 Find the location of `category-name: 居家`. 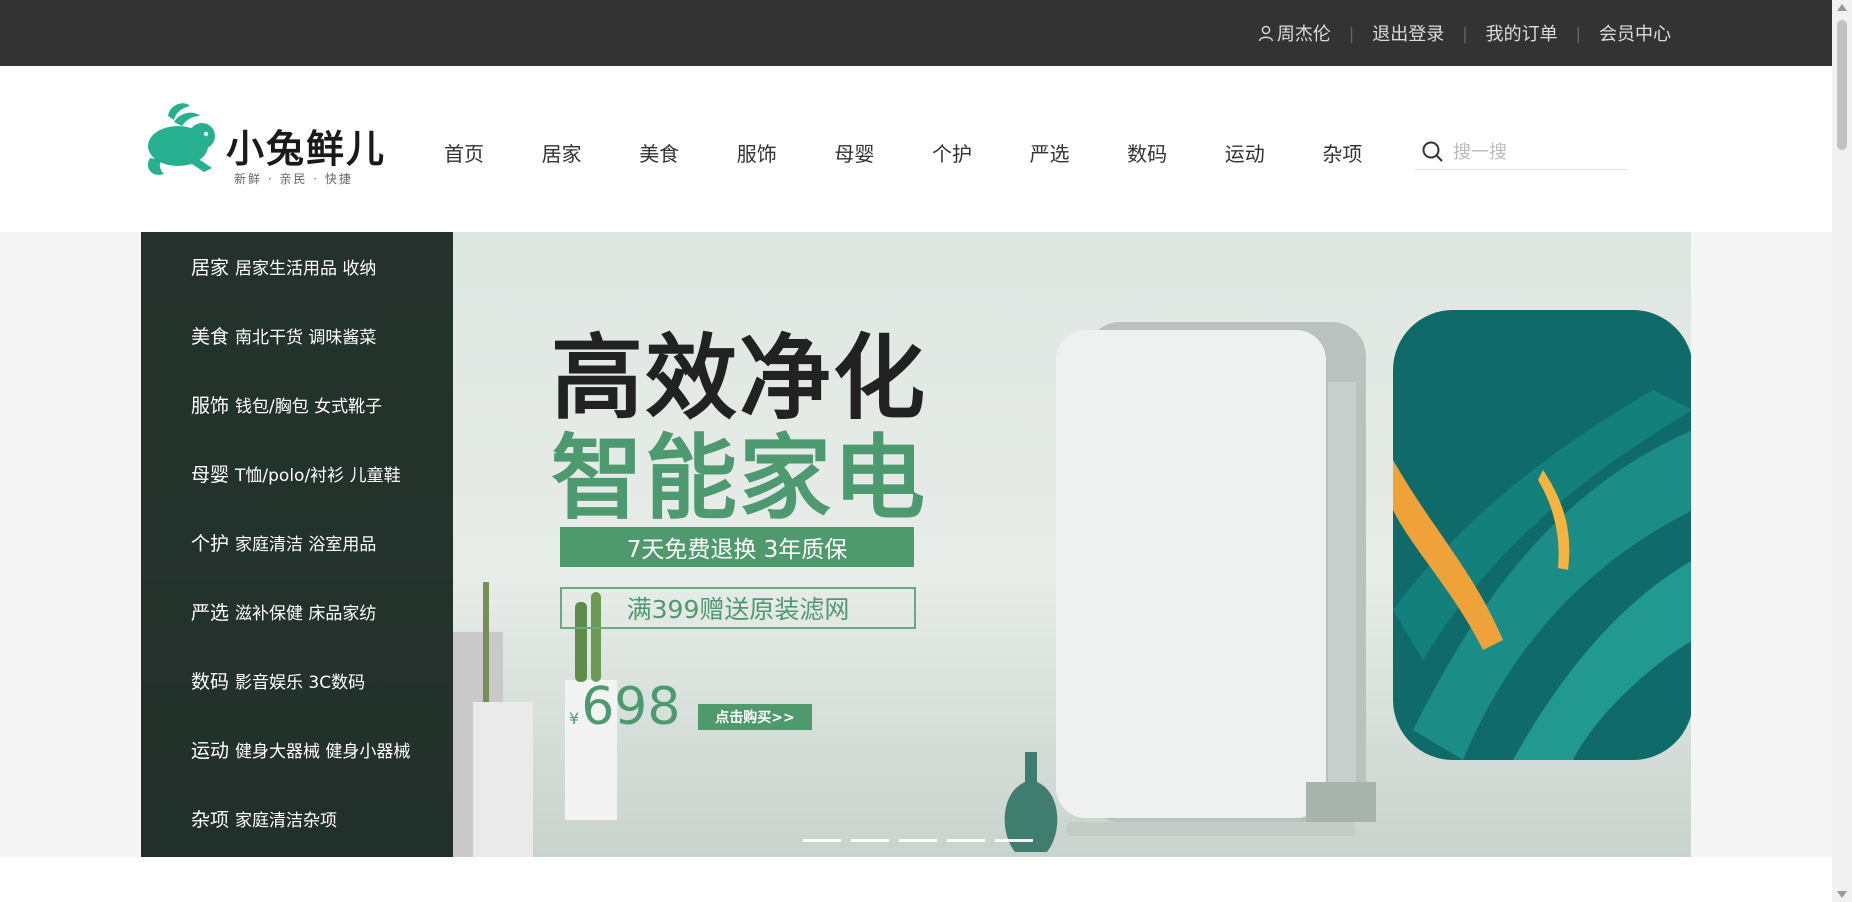

category-name: 居家 is located at coordinates (210, 268).